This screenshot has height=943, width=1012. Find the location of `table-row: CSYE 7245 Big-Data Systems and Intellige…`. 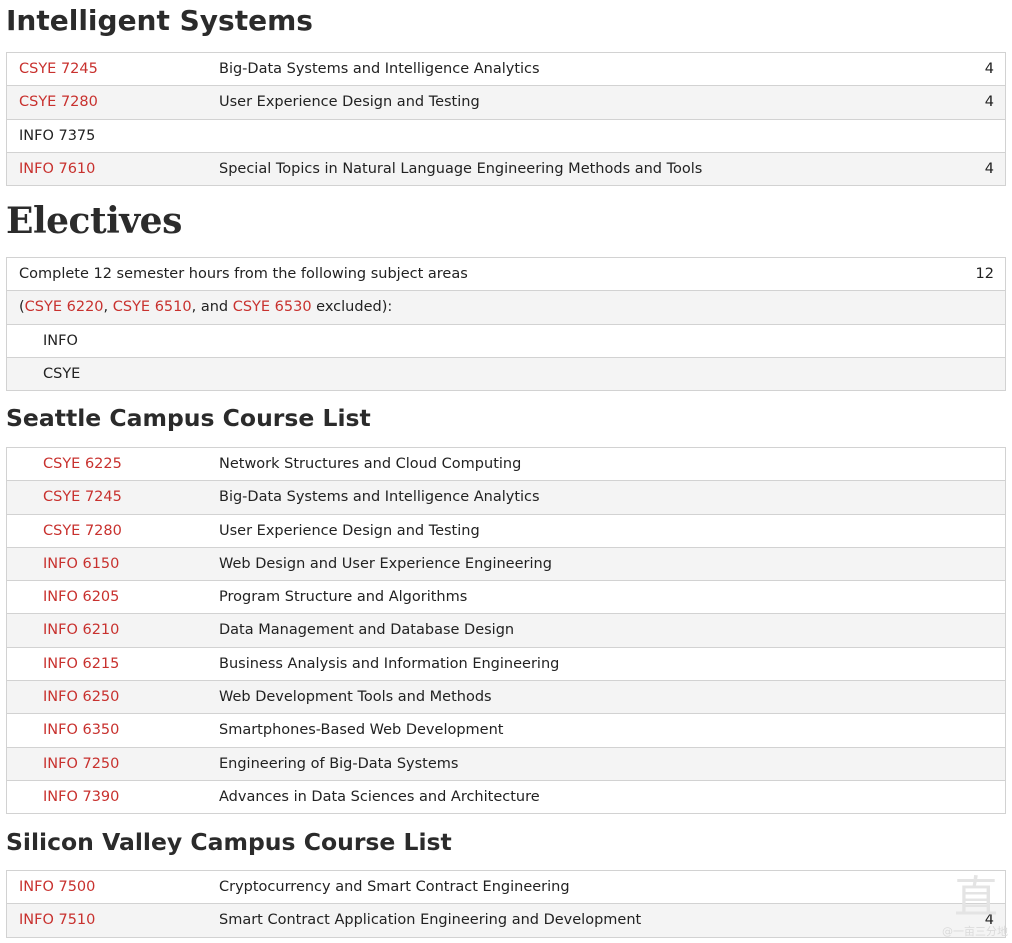

table-row: CSYE 7245 Big-Data Systems and Intellige… is located at coordinates (506, 70).